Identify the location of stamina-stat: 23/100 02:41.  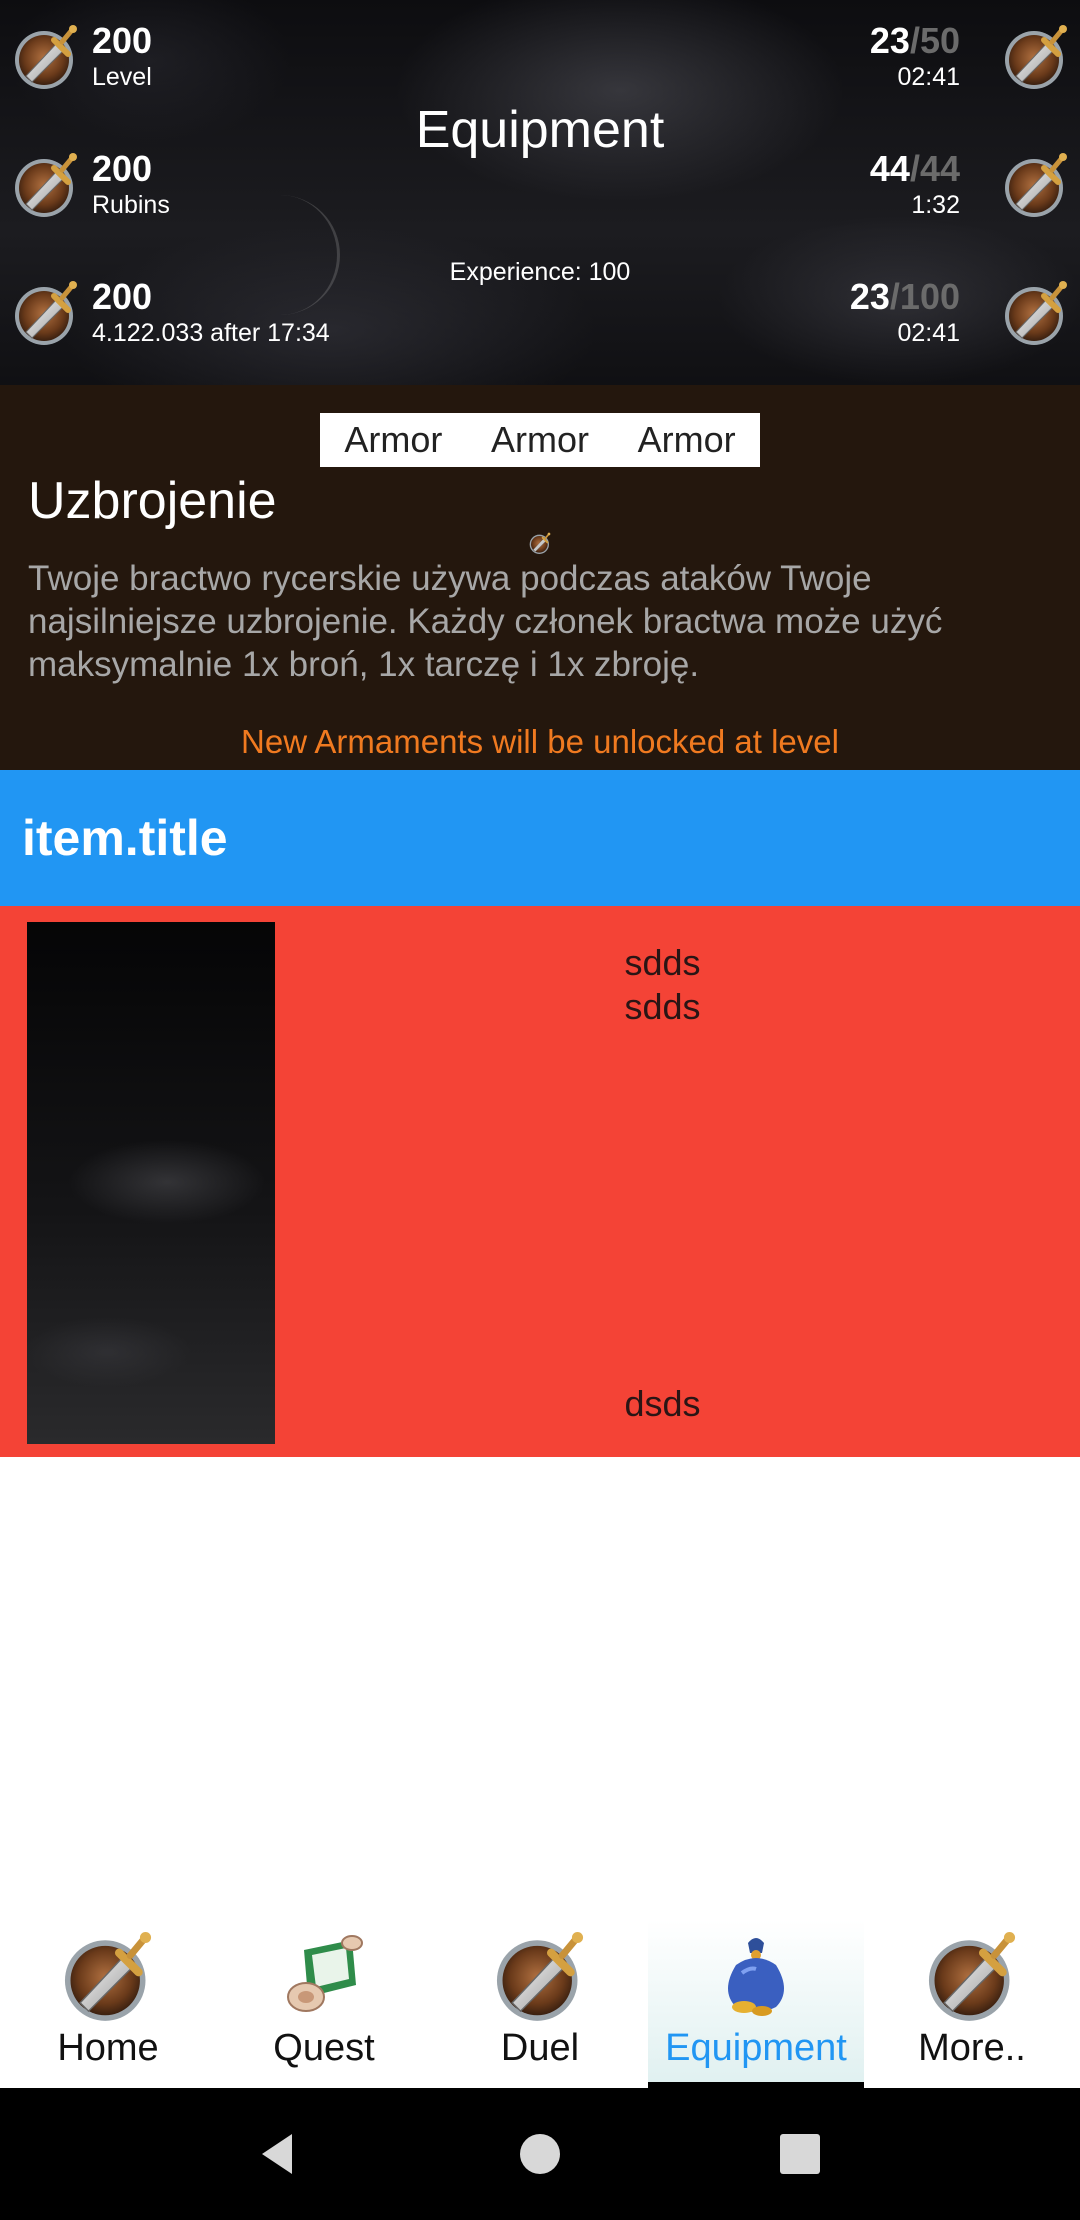
(961, 312).